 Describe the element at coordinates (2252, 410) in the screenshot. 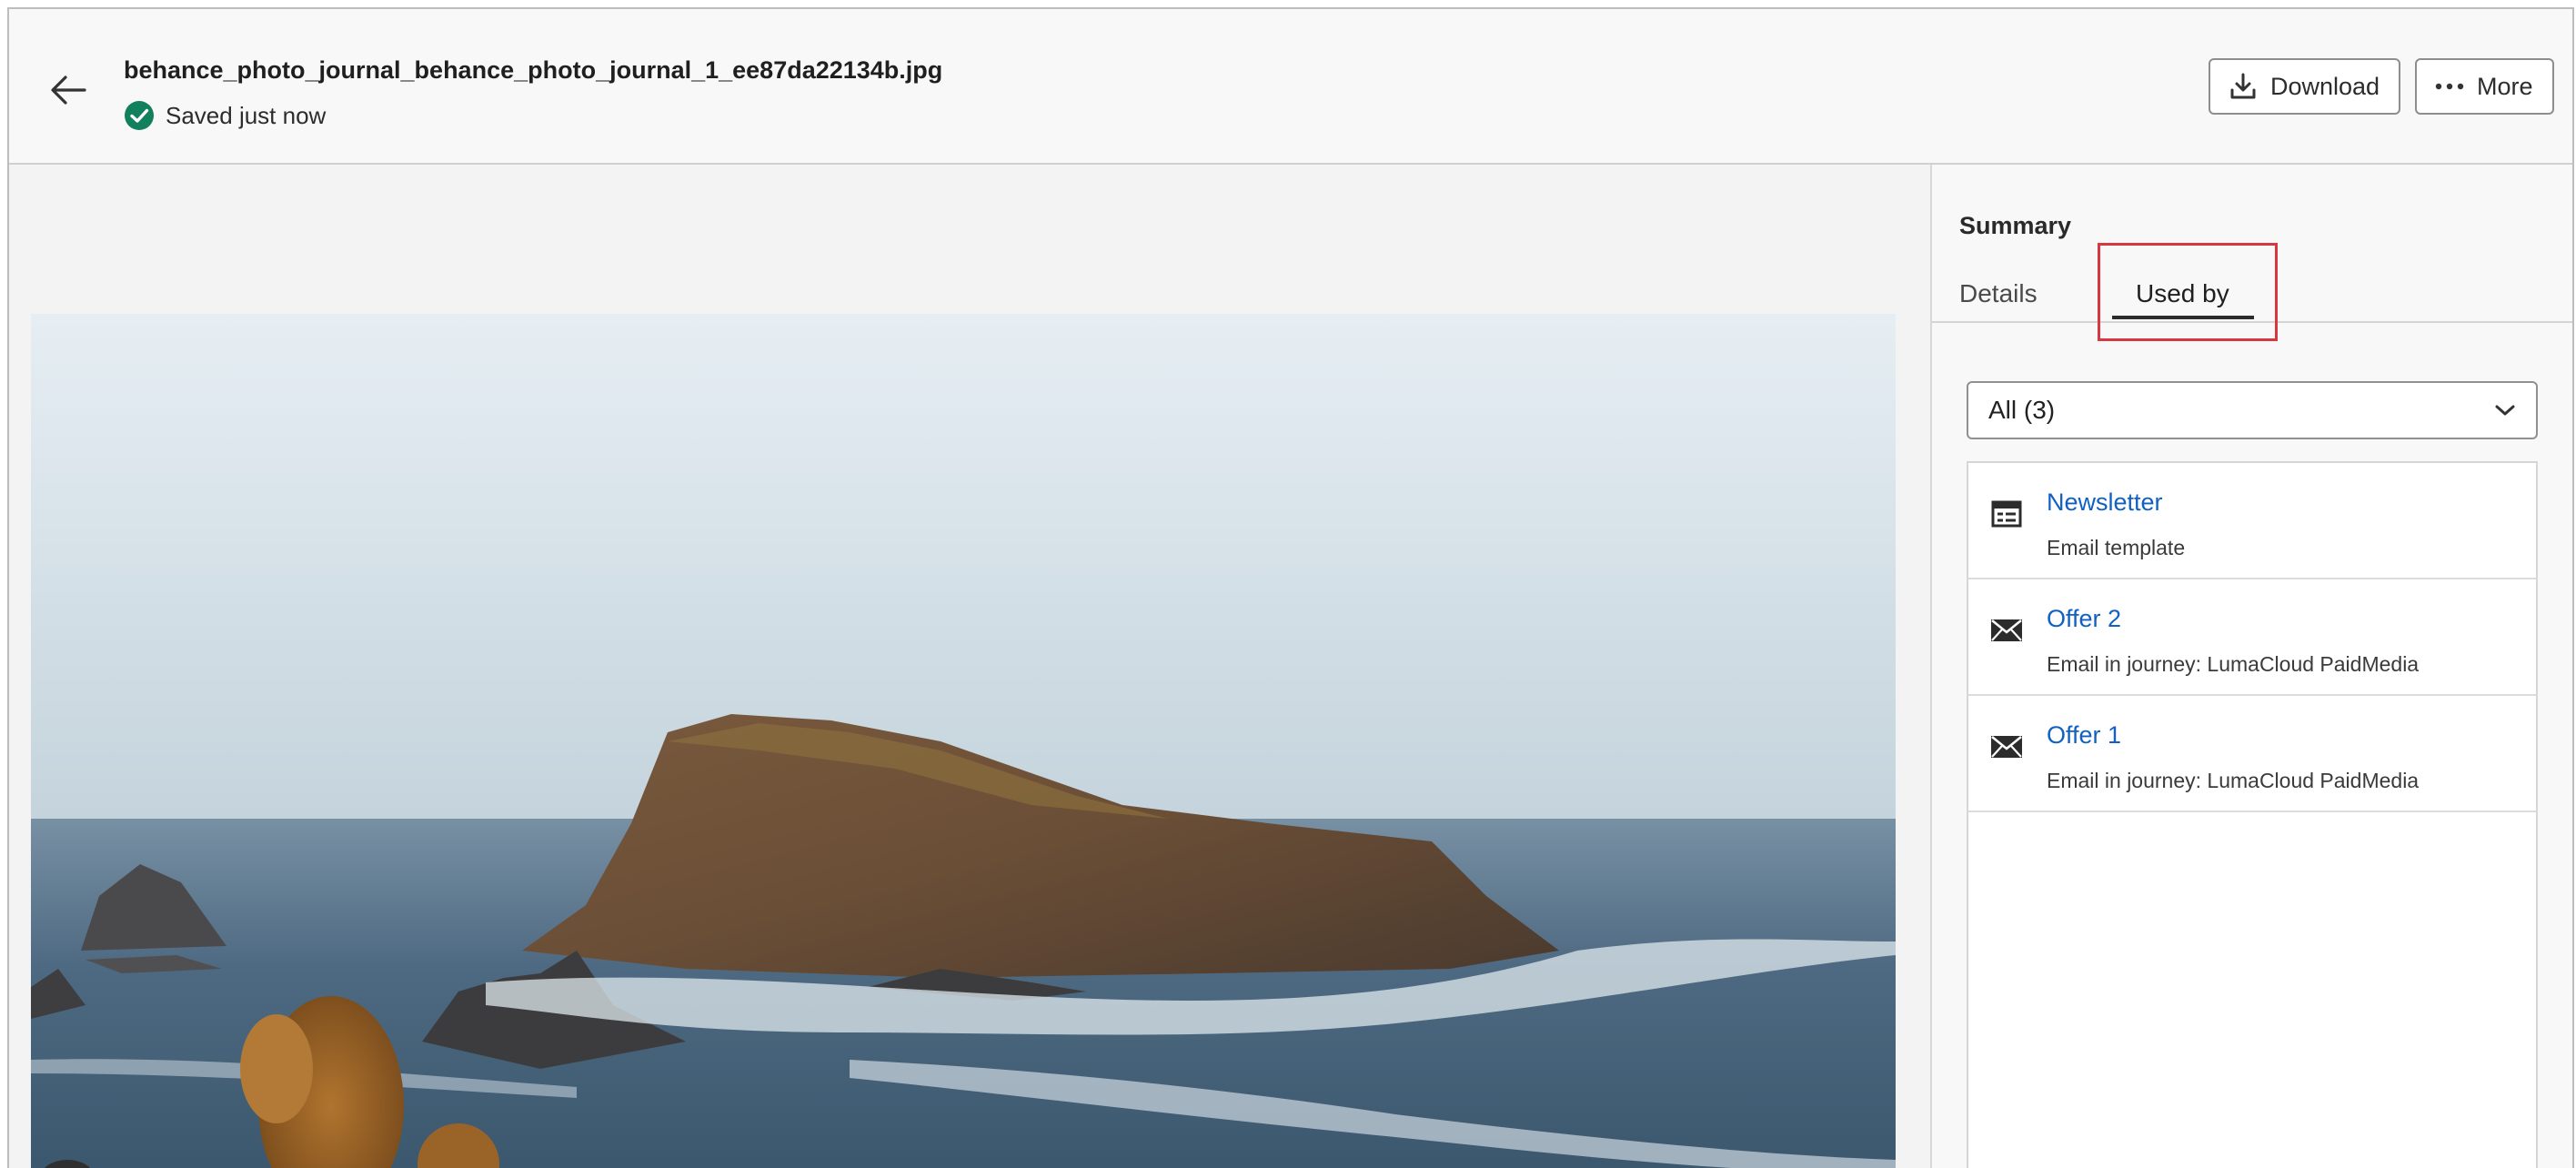

I see `usage-filter-dropdown: All (3)` at that location.